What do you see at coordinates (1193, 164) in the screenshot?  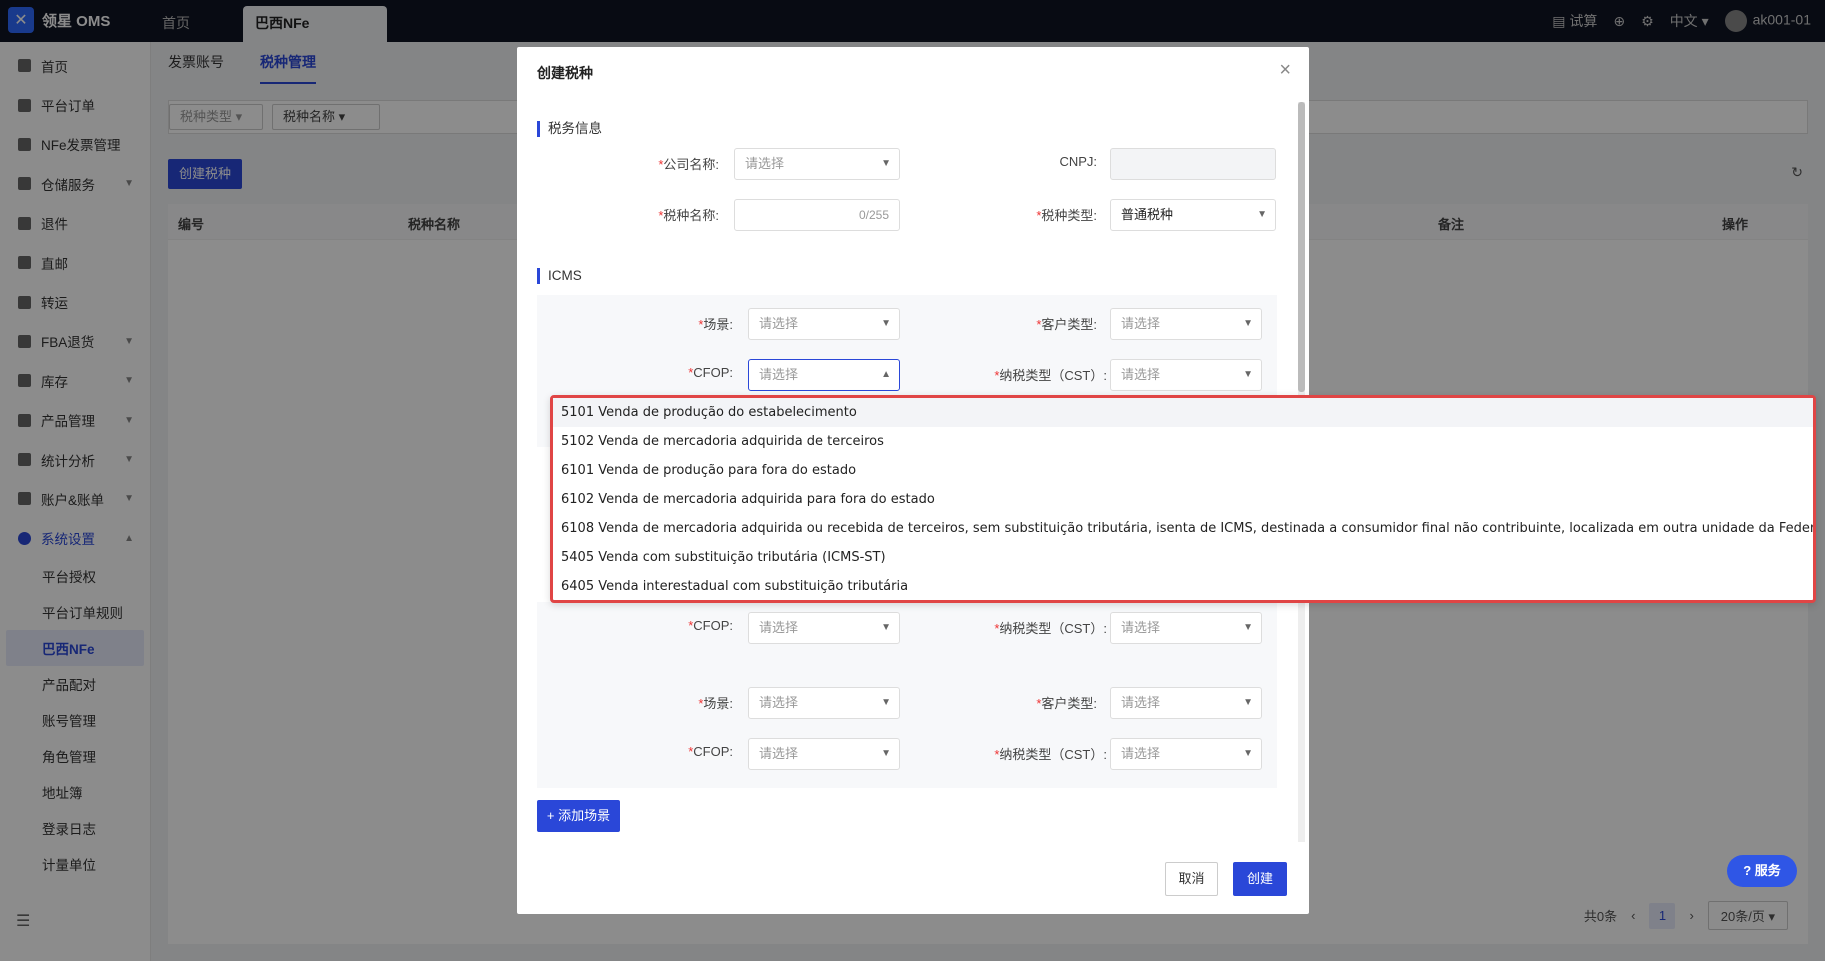 I see `cnpj-field` at bounding box center [1193, 164].